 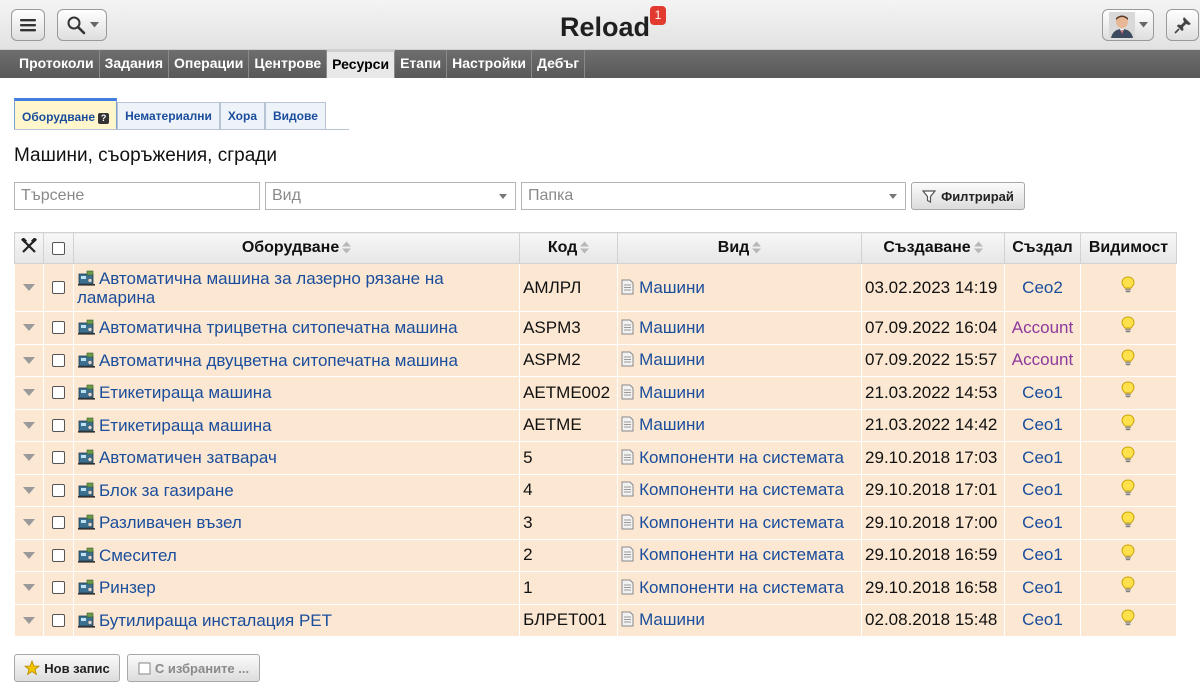 What do you see at coordinates (740, 248) in the screenshot?
I see `column-header-type: Вид` at bounding box center [740, 248].